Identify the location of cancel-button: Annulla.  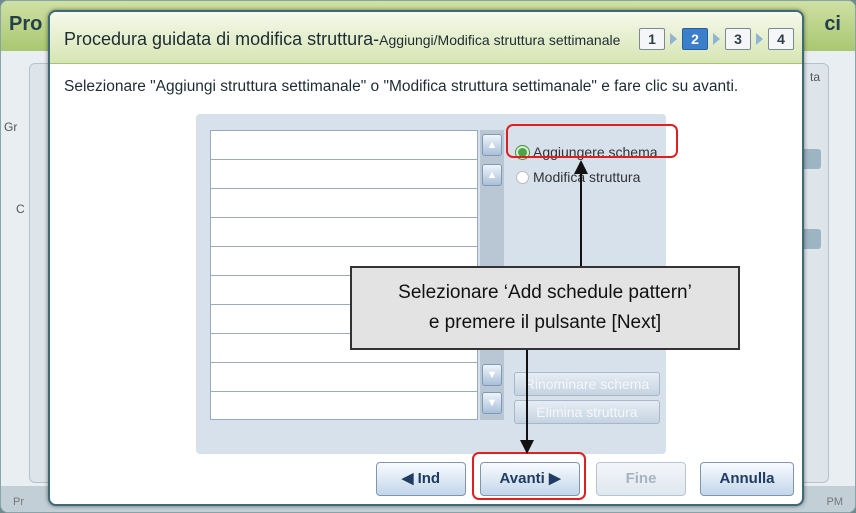
(747, 479).